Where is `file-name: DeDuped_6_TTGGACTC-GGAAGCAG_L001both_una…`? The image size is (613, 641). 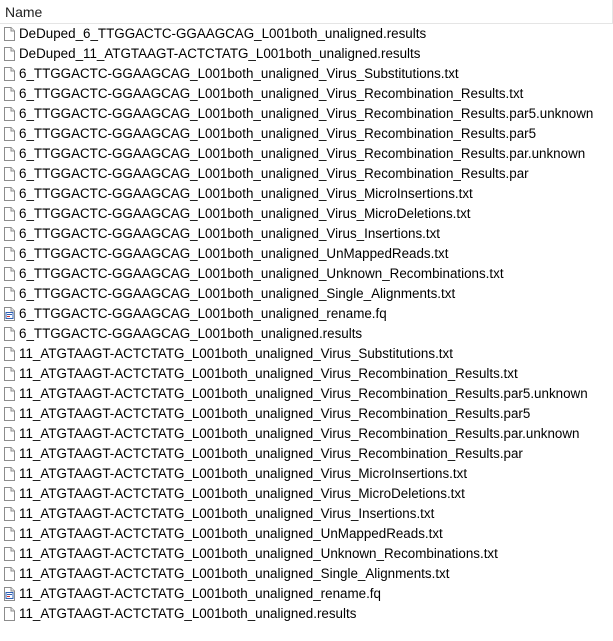 file-name: DeDuped_6_TTGGACTC-GGAAGCAG_L001both_una… is located at coordinates (222, 34).